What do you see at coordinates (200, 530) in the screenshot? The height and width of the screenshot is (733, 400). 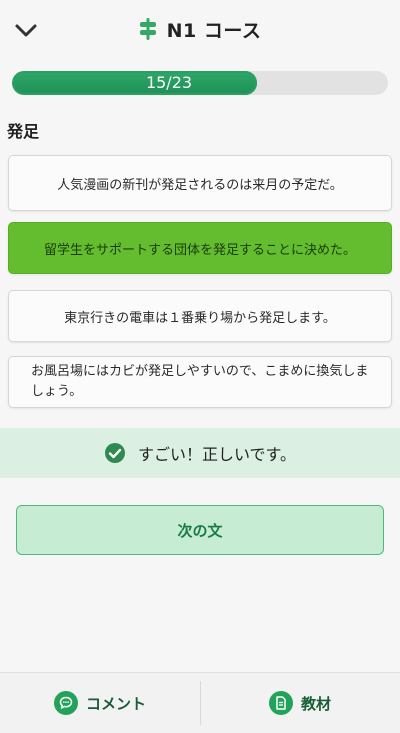 I see `next-sentence-button: 次の文` at bounding box center [200, 530].